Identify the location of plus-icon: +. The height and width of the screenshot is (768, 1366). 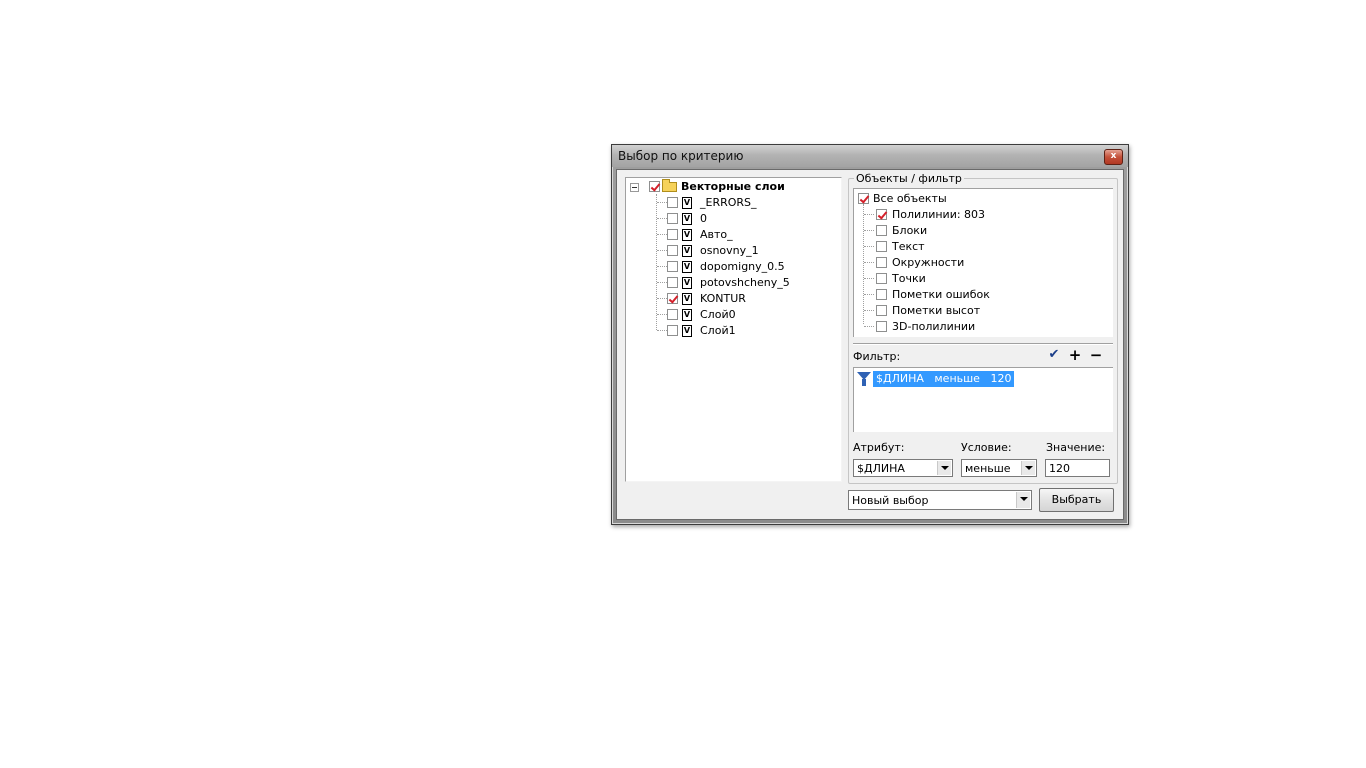
(1075, 355).